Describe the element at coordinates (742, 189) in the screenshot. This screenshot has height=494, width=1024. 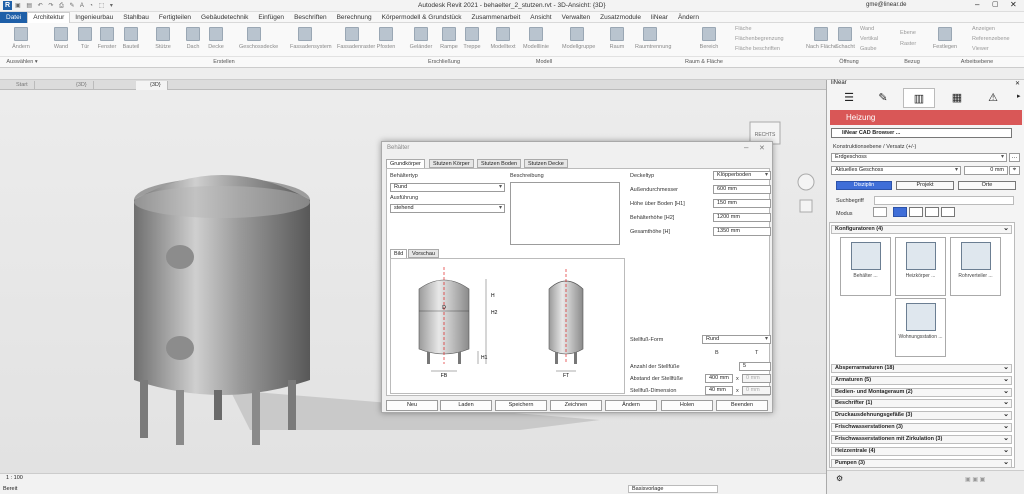
I see `aussendurchmesser-input: 600 mm` at that location.